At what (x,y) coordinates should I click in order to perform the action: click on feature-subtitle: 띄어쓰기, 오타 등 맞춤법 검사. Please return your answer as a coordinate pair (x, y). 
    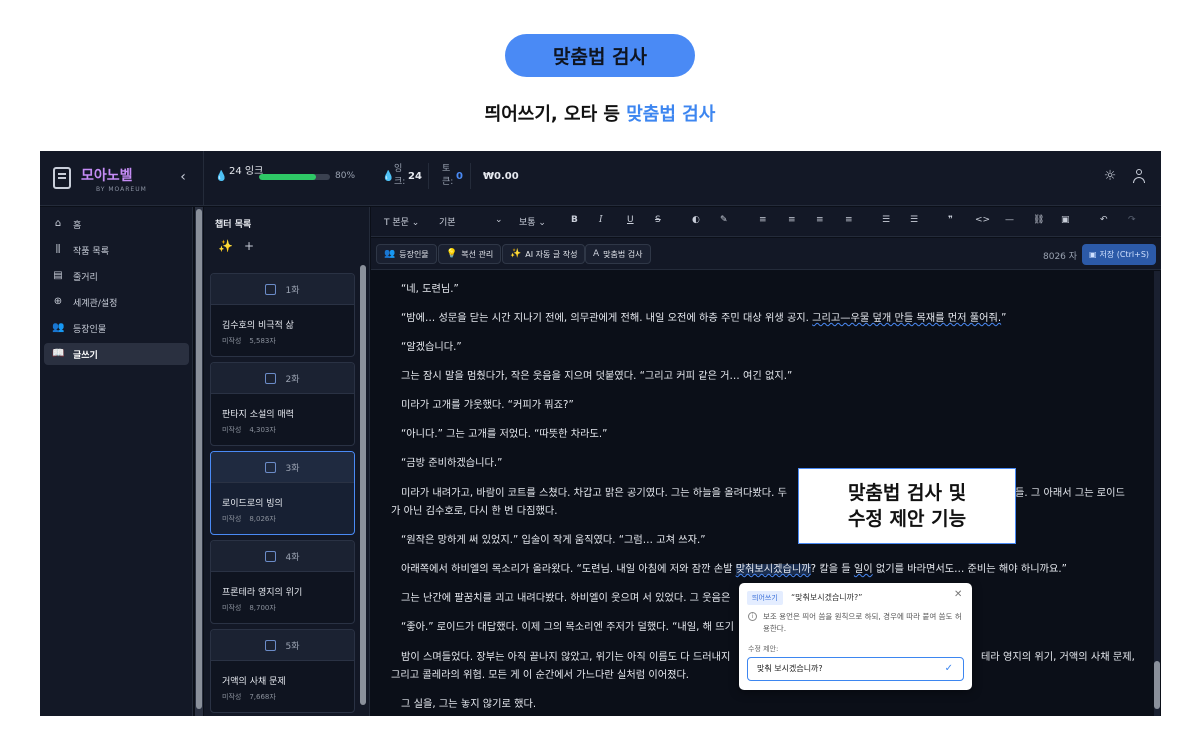
    Looking at the image, I should click on (600, 113).